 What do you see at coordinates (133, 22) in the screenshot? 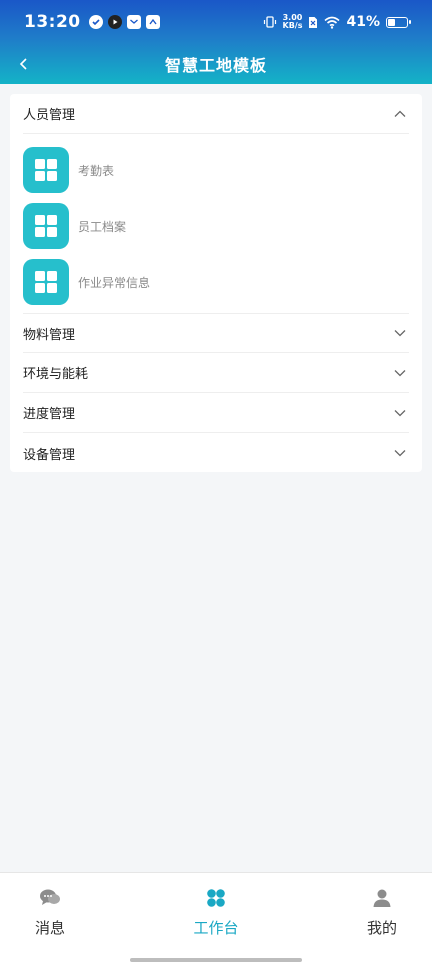
I see `mail-icon` at bounding box center [133, 22].